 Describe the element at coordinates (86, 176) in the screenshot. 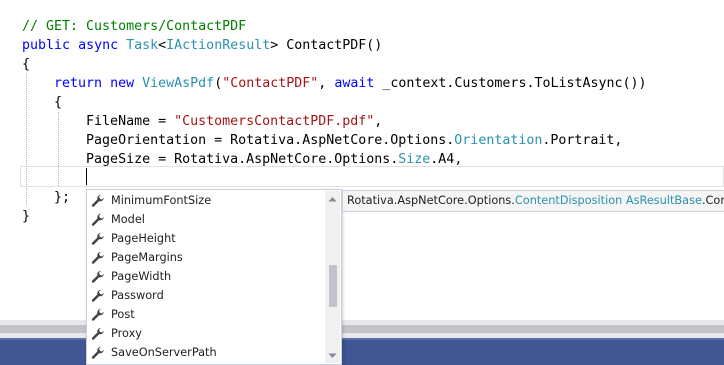

I see `text-caret` at that location.